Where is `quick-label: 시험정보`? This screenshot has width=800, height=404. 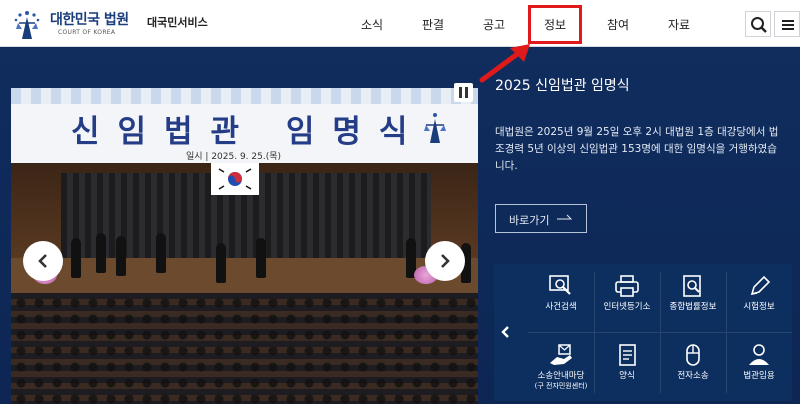 quick-label: 시험정보 is located at coordinates (759, 307).